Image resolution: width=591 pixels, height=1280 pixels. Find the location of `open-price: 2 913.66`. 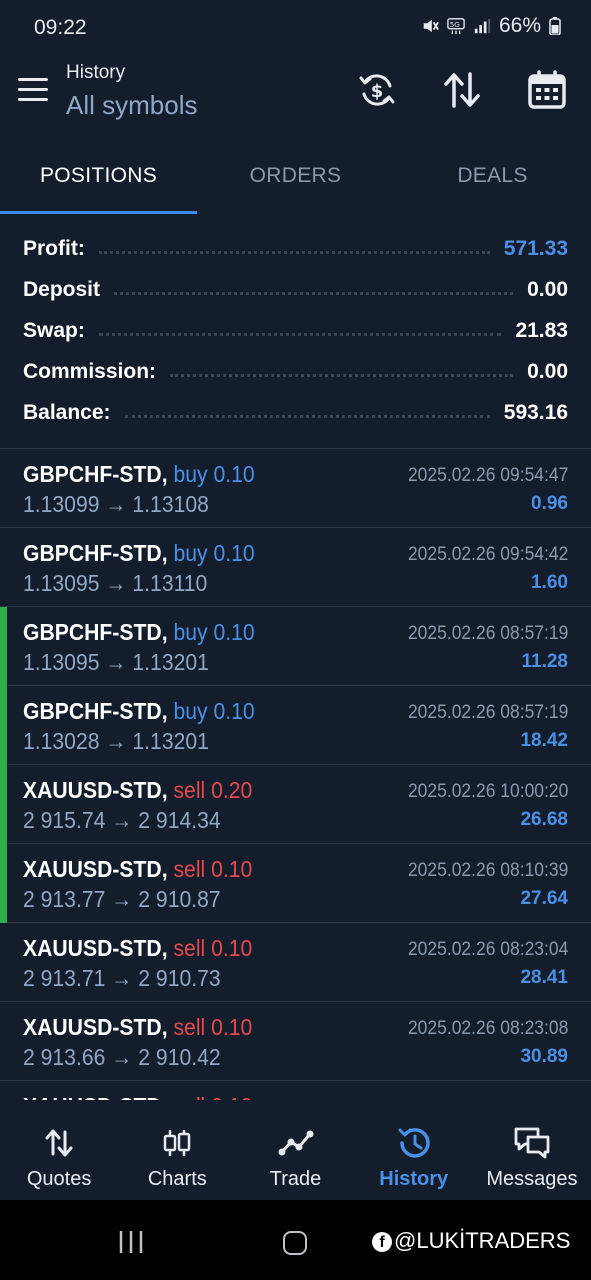

open-price: 2 913.66 is located at coordinates (64, 1057).